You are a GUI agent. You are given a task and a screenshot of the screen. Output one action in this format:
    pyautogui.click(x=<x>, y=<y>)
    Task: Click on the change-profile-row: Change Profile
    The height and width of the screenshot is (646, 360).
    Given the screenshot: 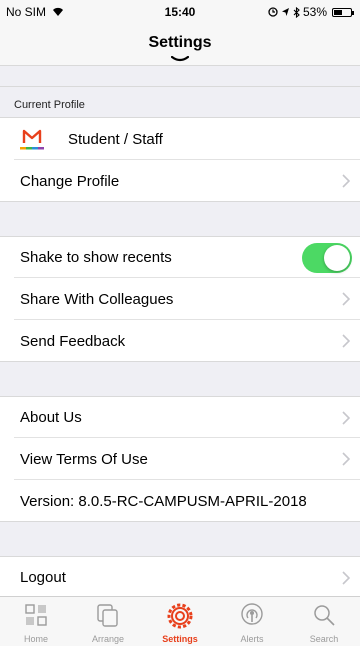 What is the action you would take?
    pyautogui.click(x=180, y=181)
    